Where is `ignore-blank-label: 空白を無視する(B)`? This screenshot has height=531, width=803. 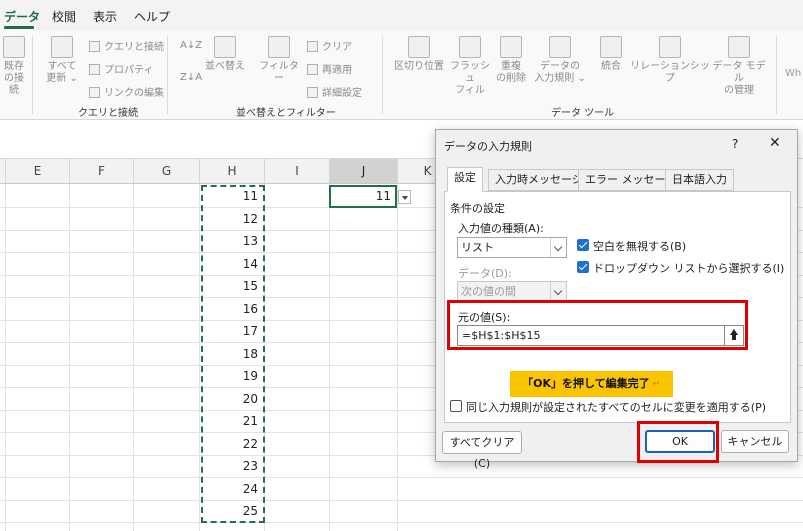
ignore-blank-label: 空白を無視する(B) is located at coordinates (640, 246).